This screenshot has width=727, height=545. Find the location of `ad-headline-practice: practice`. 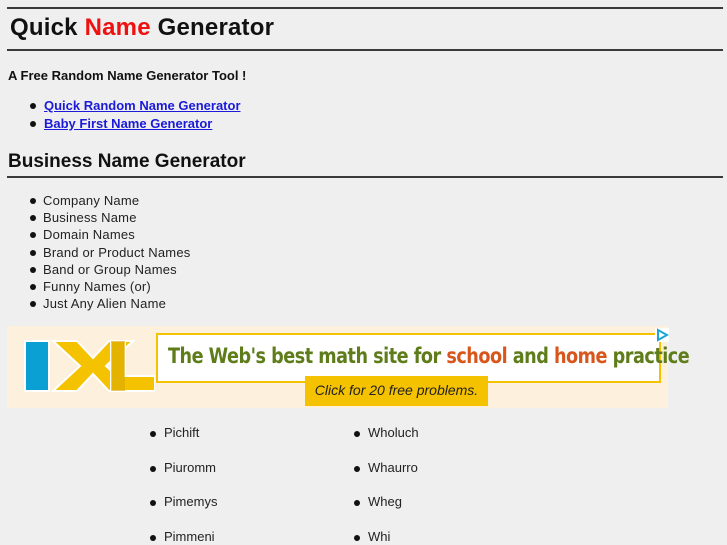

ad-headline-practice: practice is located at coordinates (651, 356).